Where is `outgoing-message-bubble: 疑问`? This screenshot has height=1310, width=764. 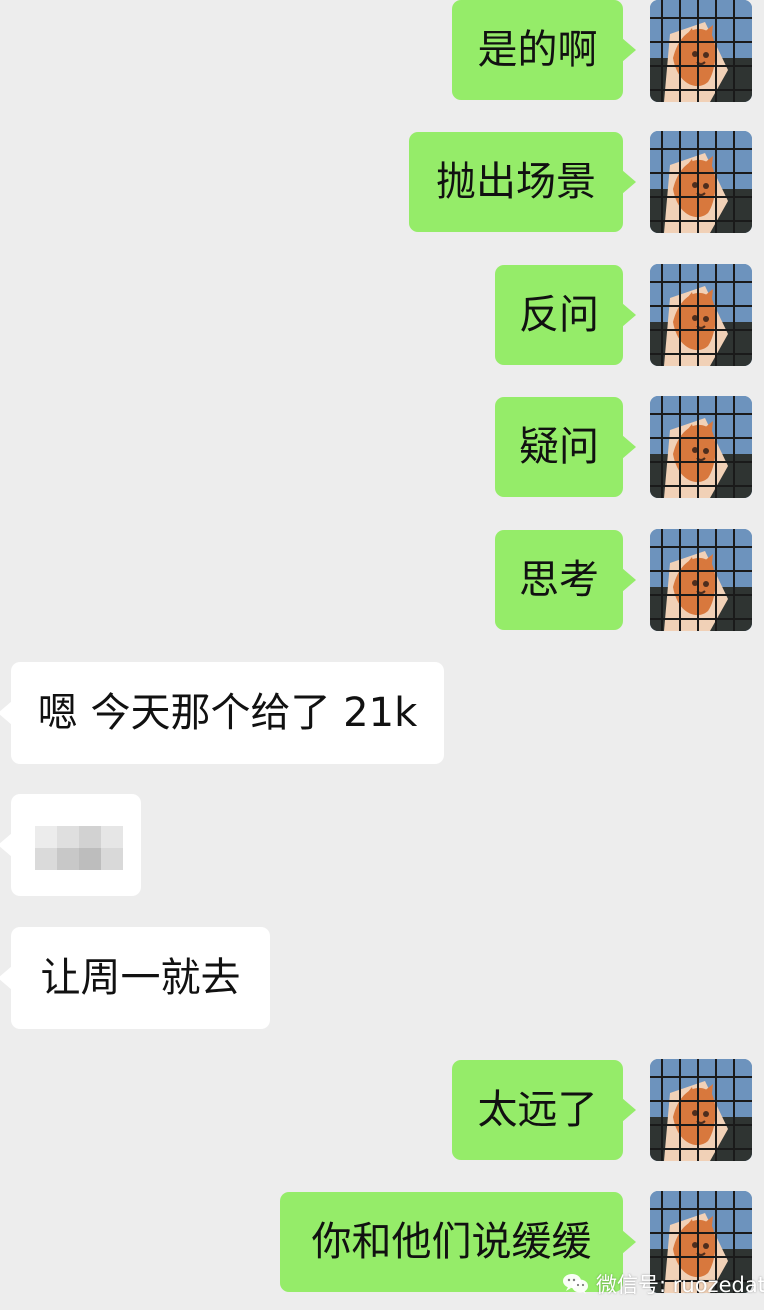
outgoing-message-bubble: 疑问 is located at coordinates (565, 447).